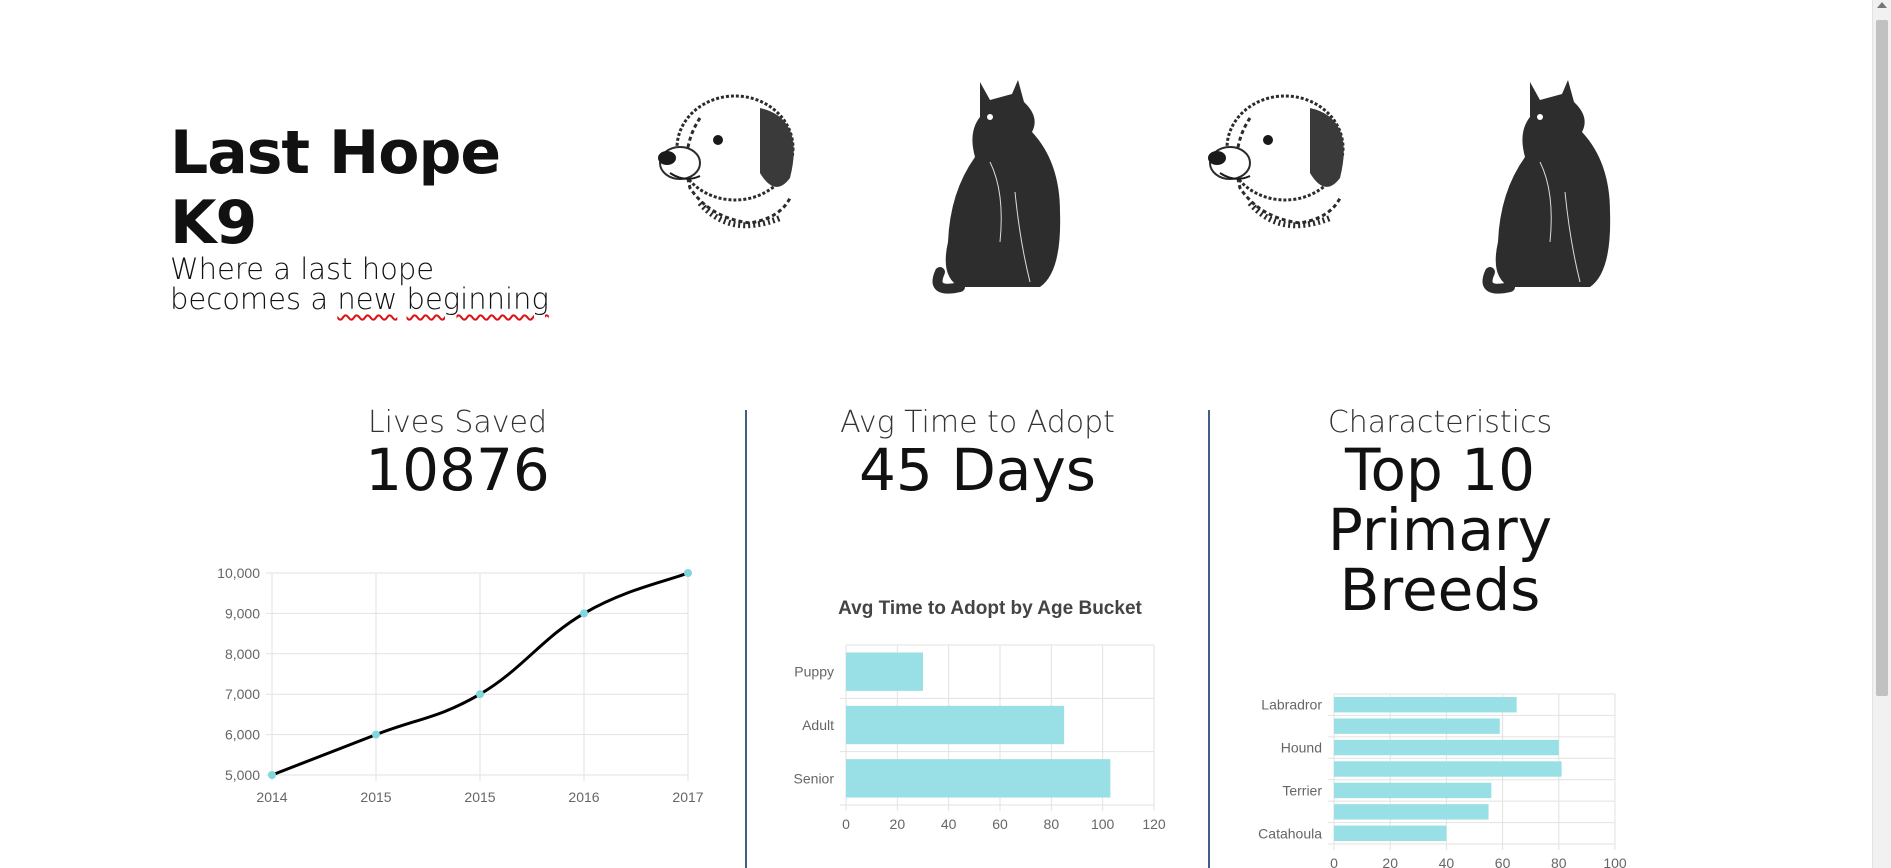 Image resolution: width=1891 pixels, height=868 pixels. What do you see at coordinates (457, 422) in the screenshot?
I see `stat-label: Lives Saved` at bounding box center [457, 422].